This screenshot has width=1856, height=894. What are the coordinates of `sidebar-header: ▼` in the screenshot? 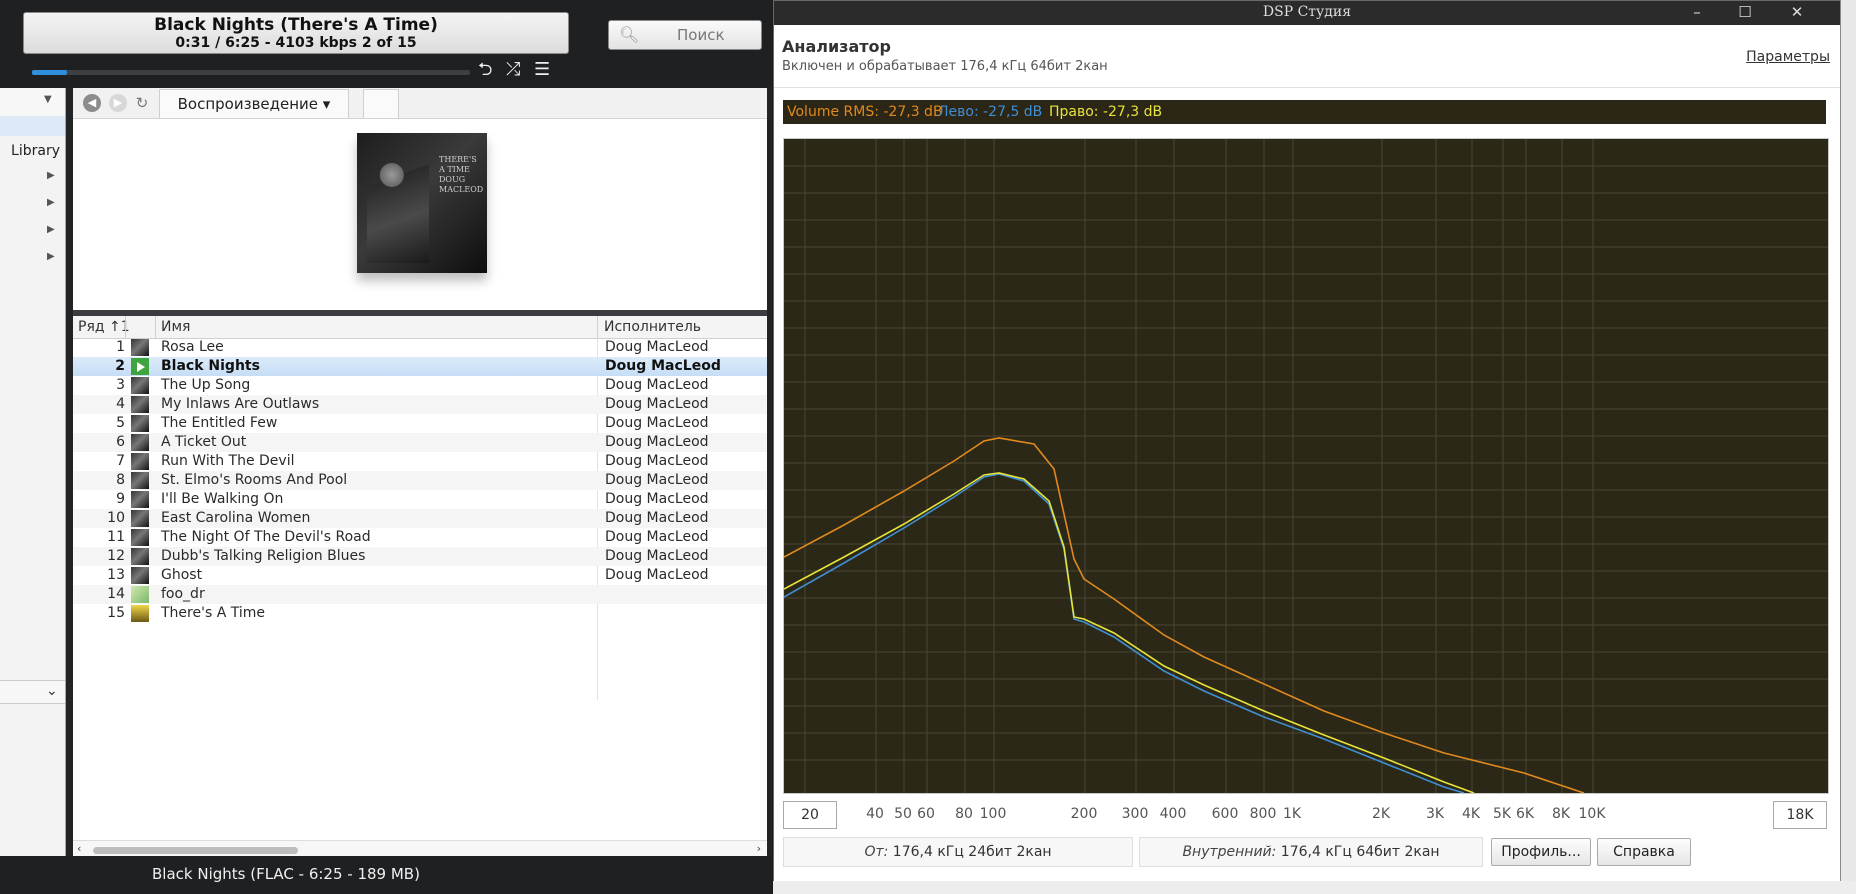 It's located at (32, 102).